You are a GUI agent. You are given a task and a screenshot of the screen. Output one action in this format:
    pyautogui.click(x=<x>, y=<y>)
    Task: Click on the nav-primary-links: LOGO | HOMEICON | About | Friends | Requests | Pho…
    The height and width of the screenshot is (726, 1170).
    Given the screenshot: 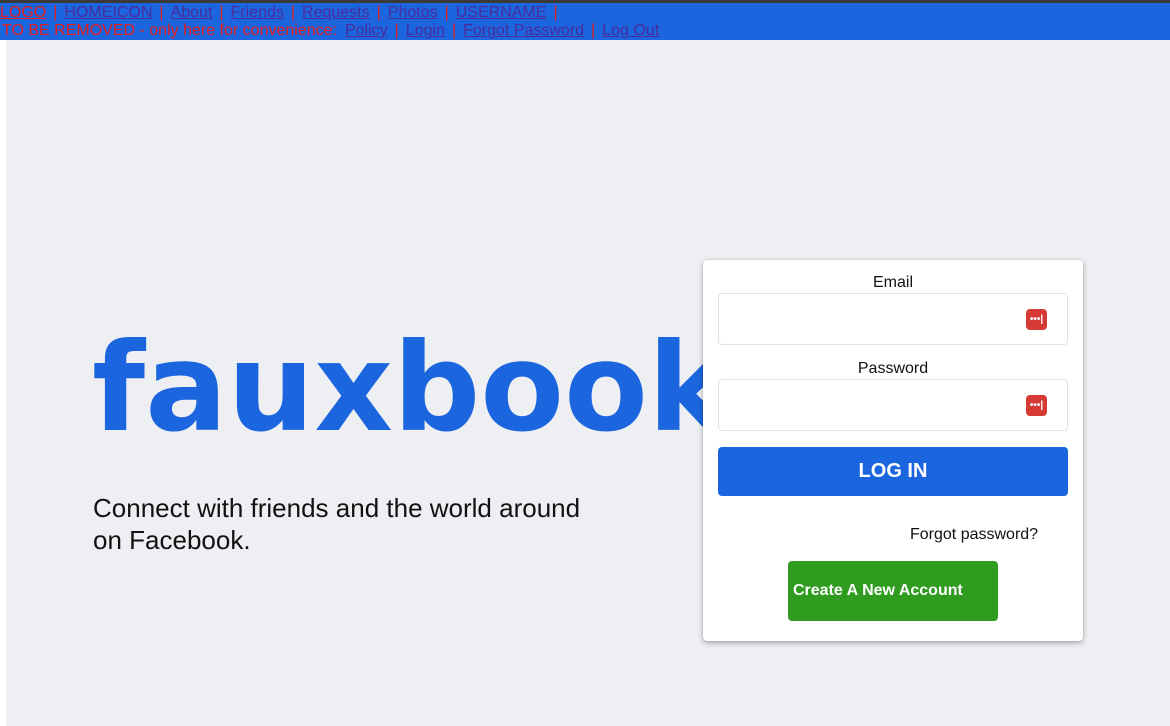 What is the action you would take?
    pyautogui.click(x=282, y=13)
    